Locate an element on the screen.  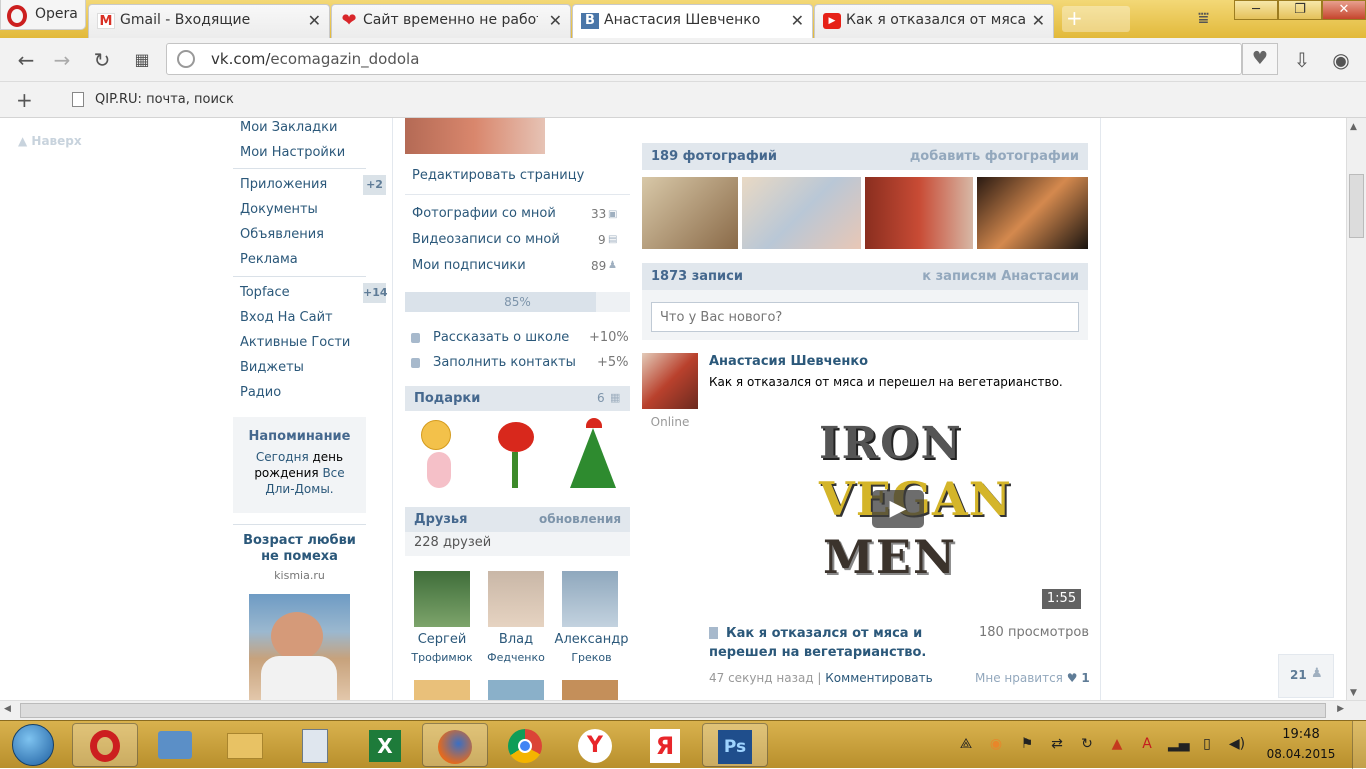
menu-settings: Мои Настройки is located at coordinates (292, 152).